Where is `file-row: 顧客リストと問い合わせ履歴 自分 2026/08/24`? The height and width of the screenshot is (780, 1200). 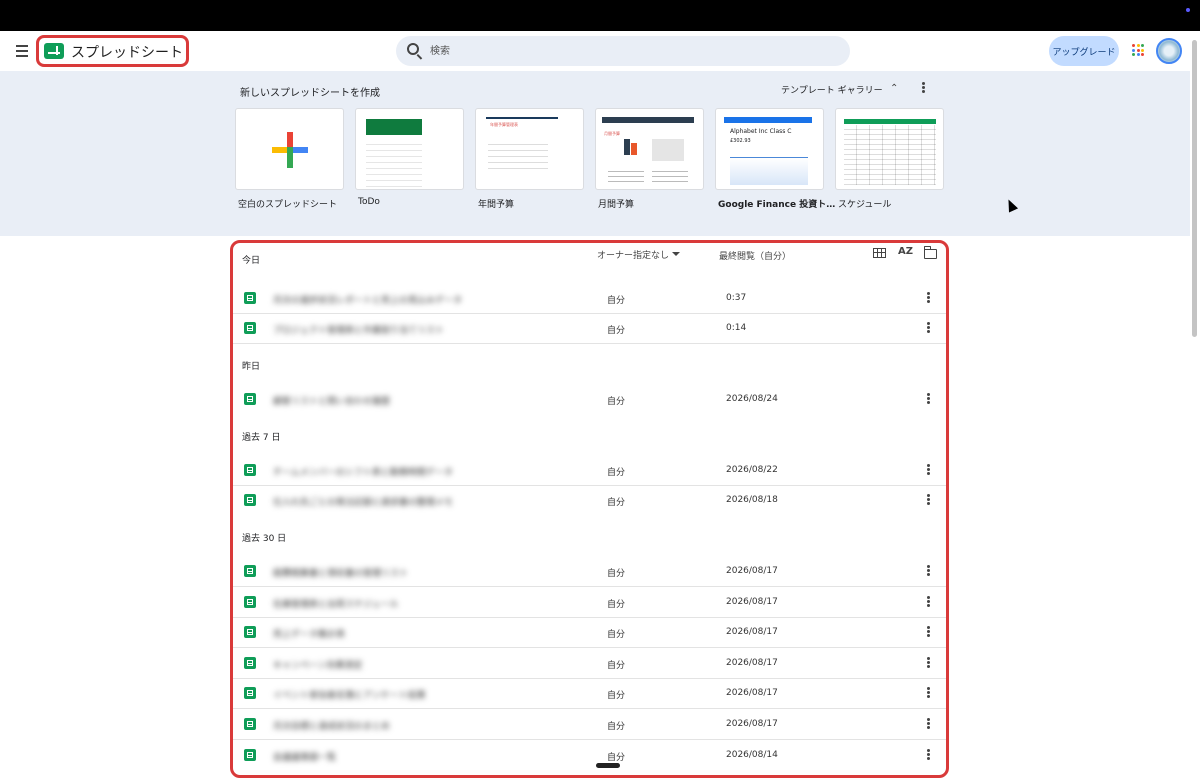 file-row: 顧客リストと問い合わせ履歴 自分 2026/08/24 is located at coordinates (589, 400).